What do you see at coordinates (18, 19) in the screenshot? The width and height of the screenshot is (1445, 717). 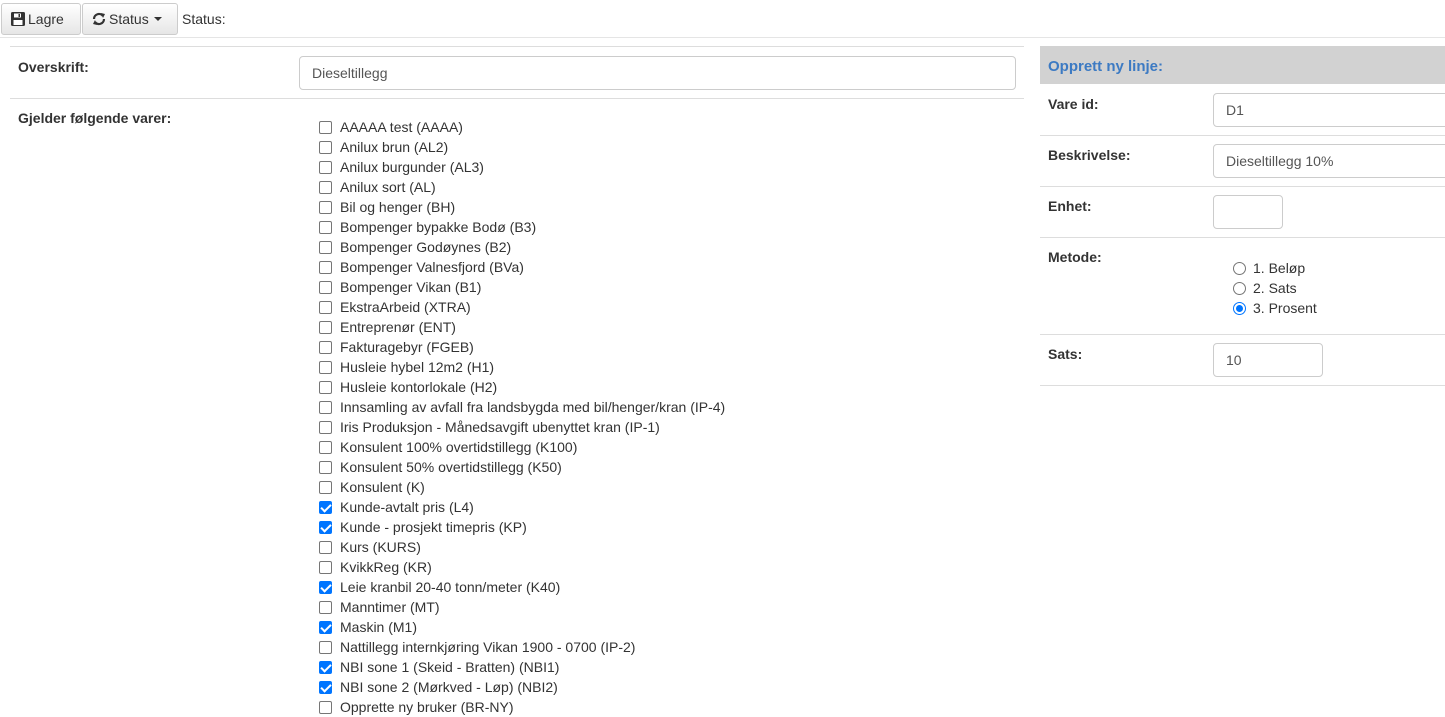 I see `floppy-disk-icon` at bounding box center [18, 19].